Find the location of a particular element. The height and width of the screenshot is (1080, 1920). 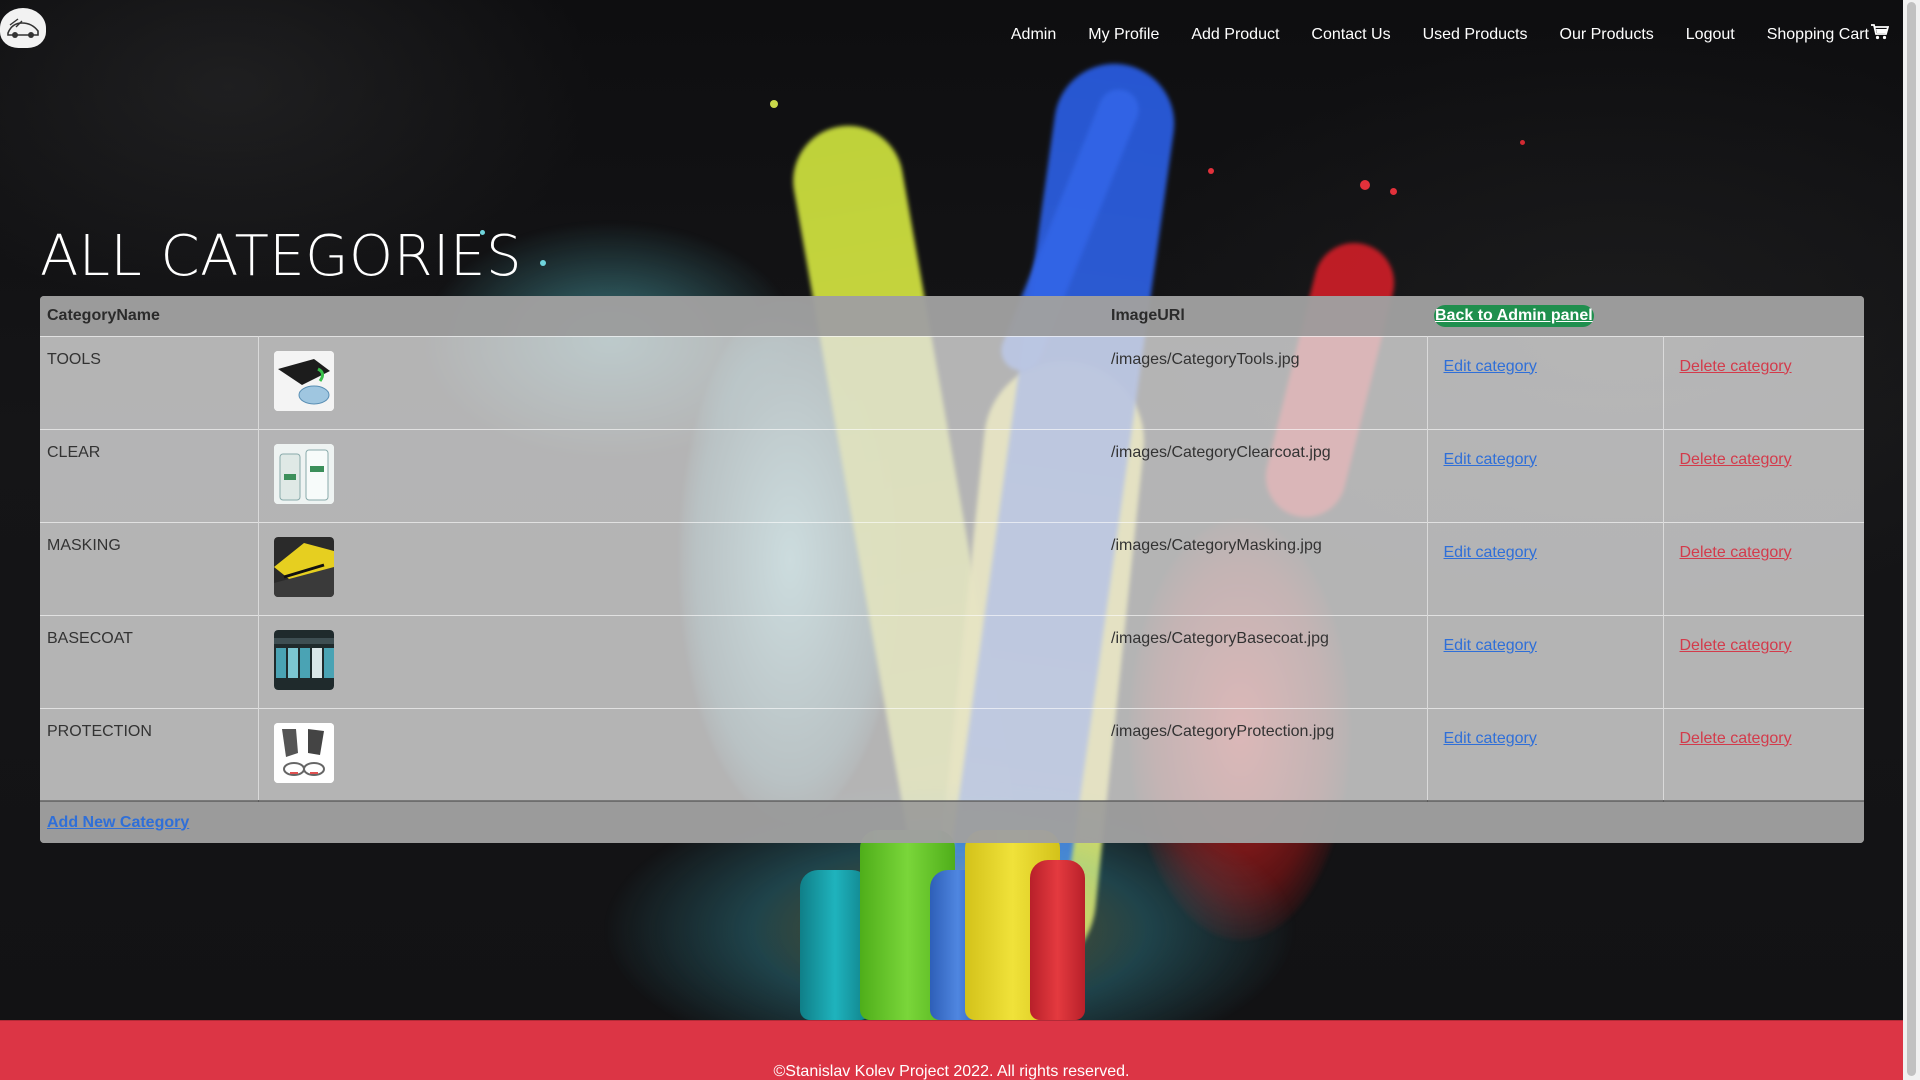

header-back: Back to Admin panel is located at coordinates (1545, 316).